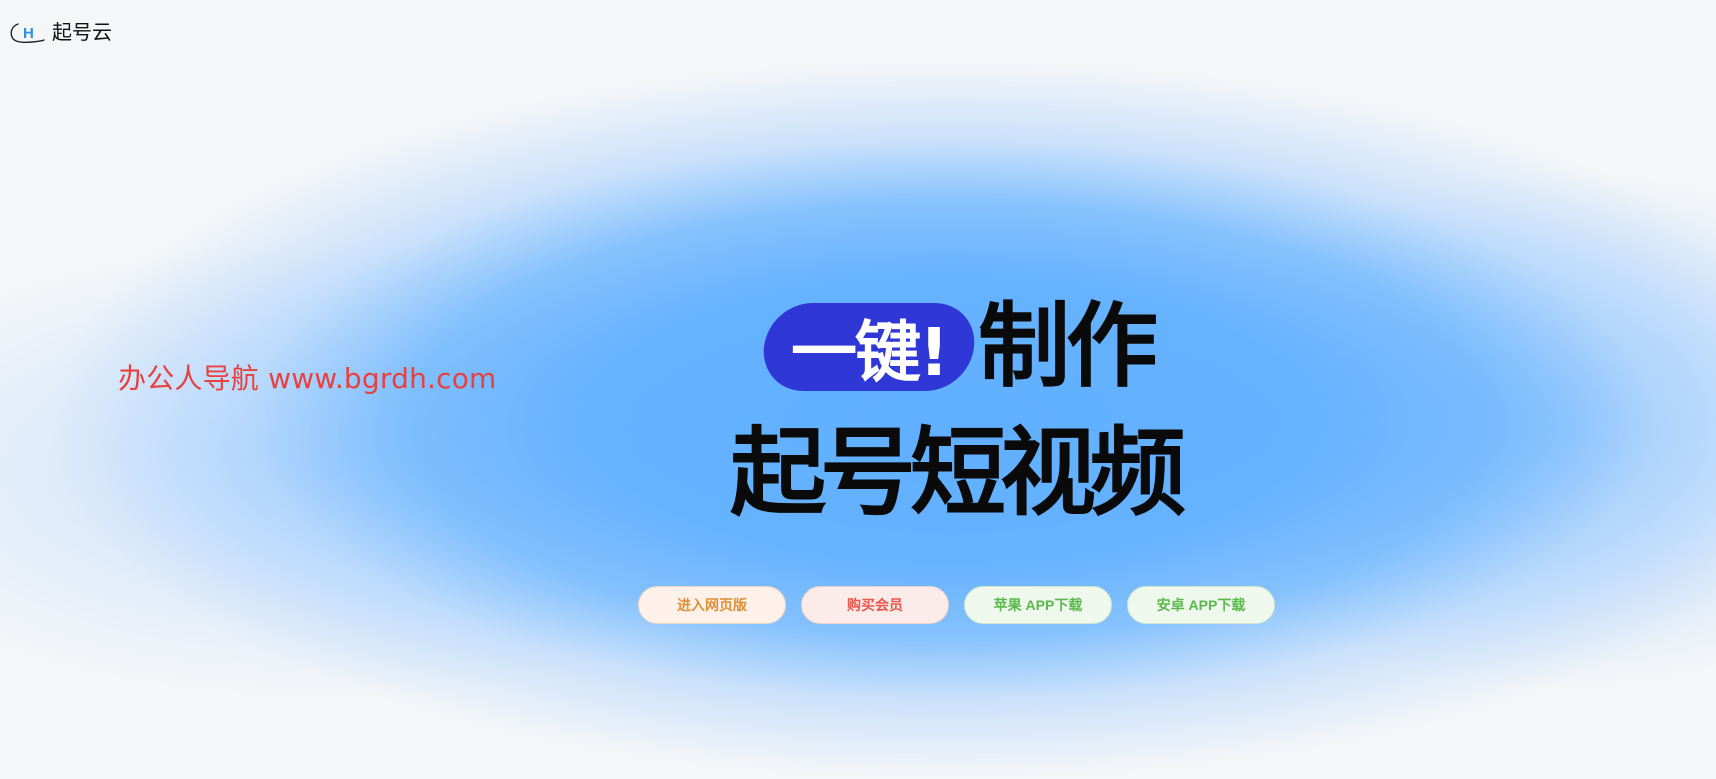  I want to click on logo-letter: H, so click(28, 33).